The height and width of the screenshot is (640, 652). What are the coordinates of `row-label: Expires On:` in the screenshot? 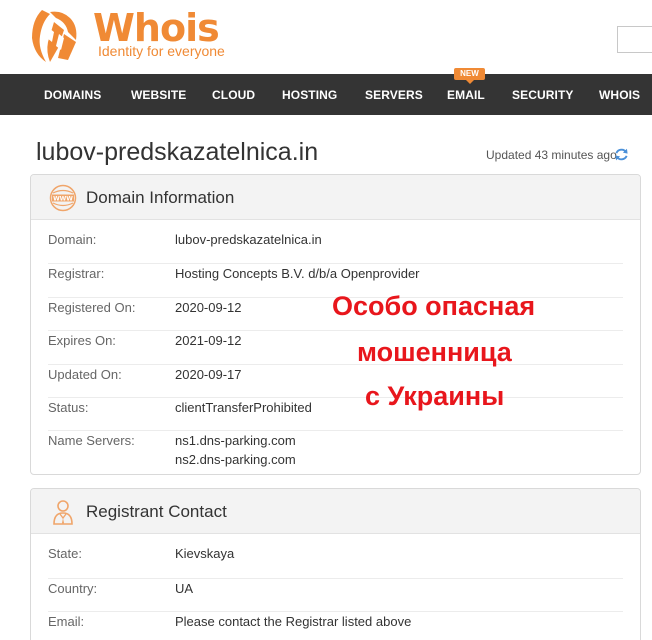 It's located at (82, 340).